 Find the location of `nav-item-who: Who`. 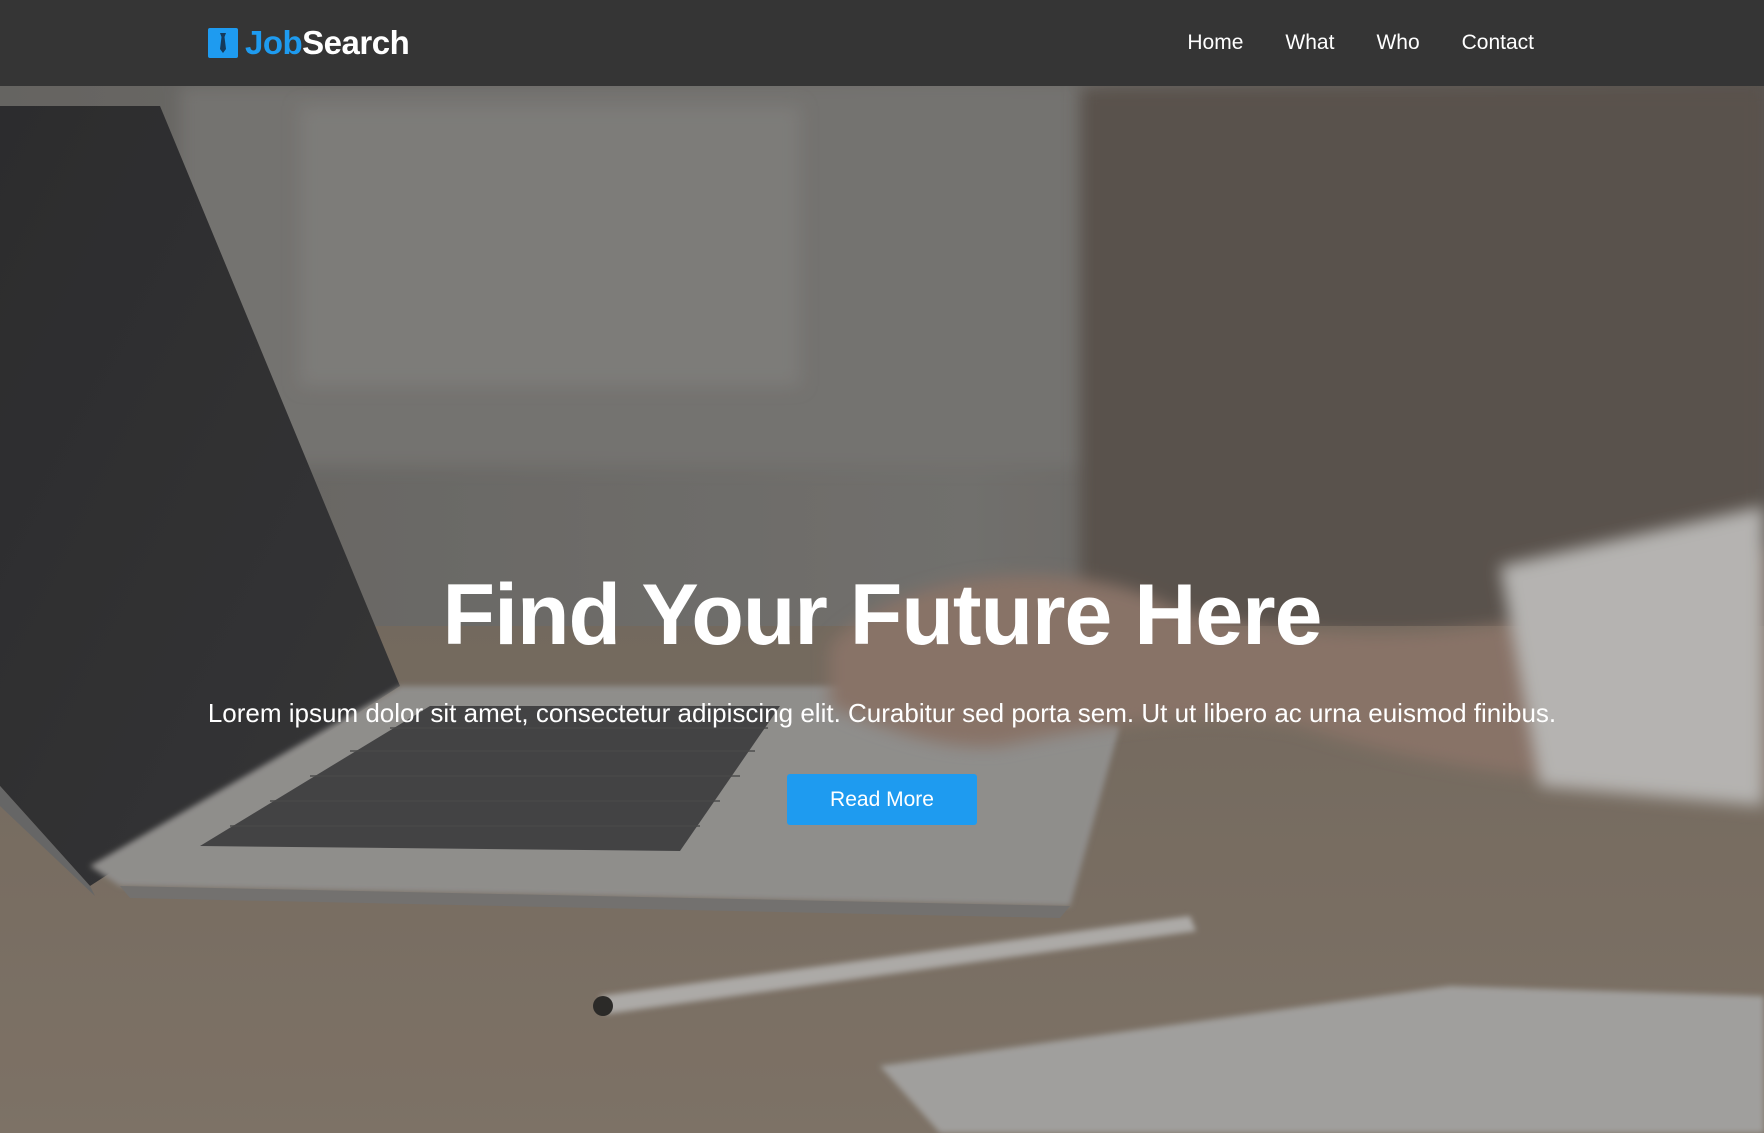

nav-item-who: Who is located at coordinates (1397, 43).